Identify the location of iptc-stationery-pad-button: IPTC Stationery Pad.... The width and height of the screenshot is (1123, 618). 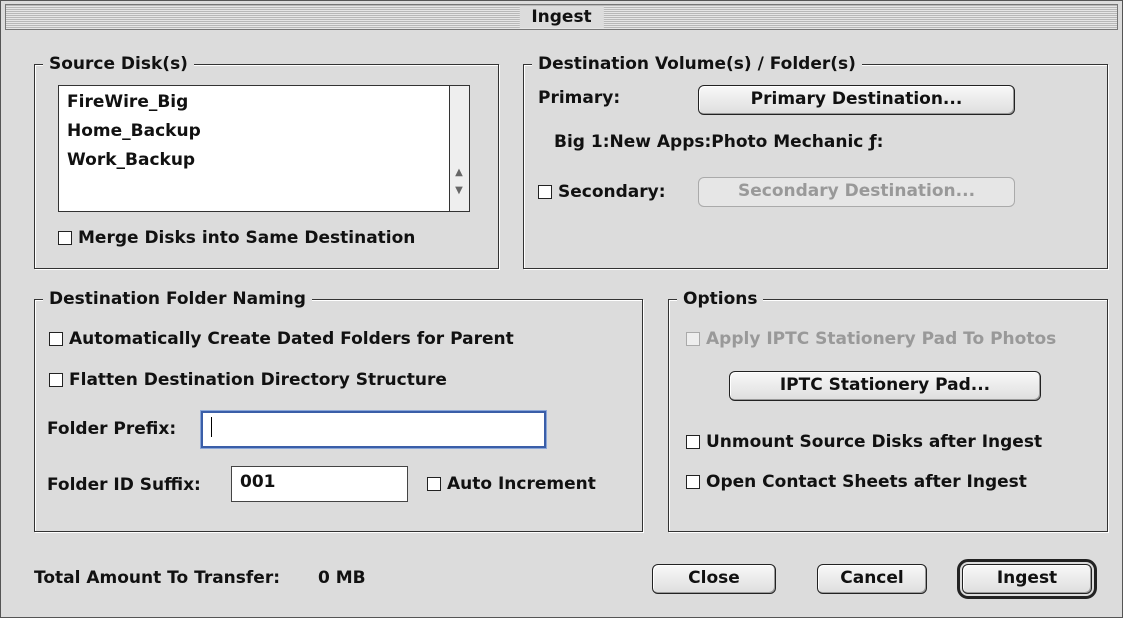
(885, 386).